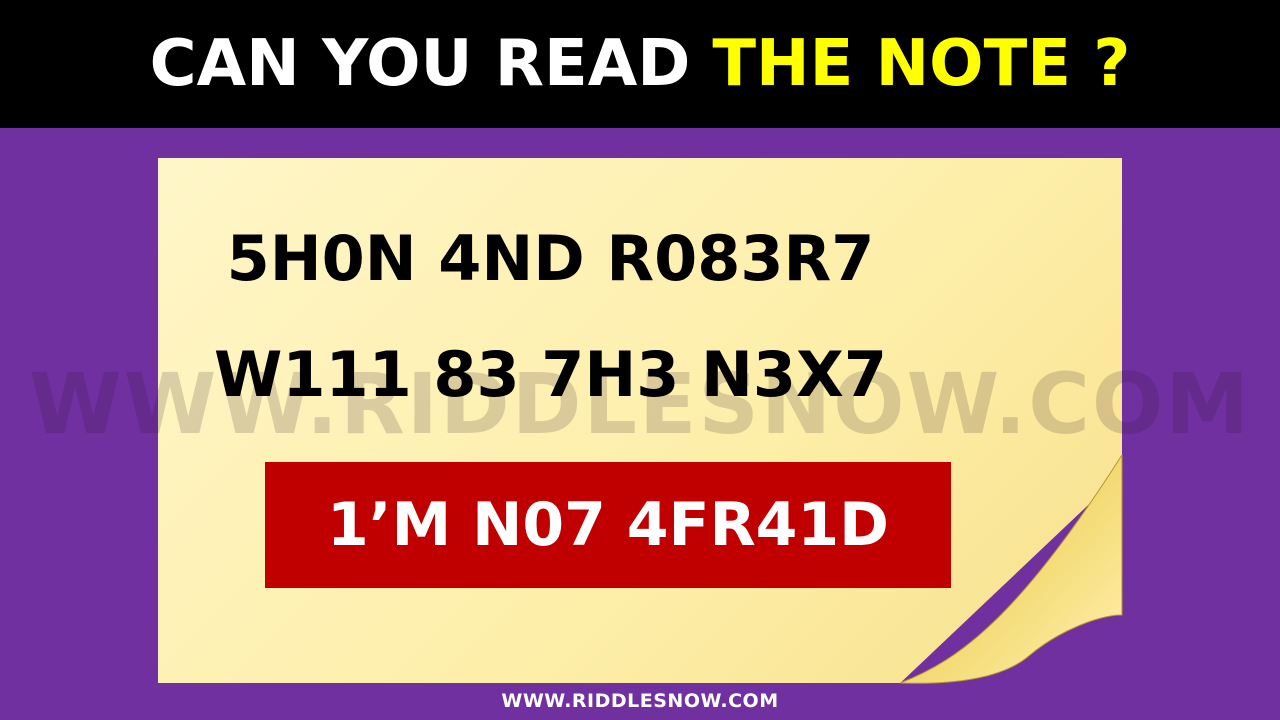  Describe the element at coordinates (921, 64) in the screenshot. I see `title-part-yellow: THE NOTE ?` at that location.